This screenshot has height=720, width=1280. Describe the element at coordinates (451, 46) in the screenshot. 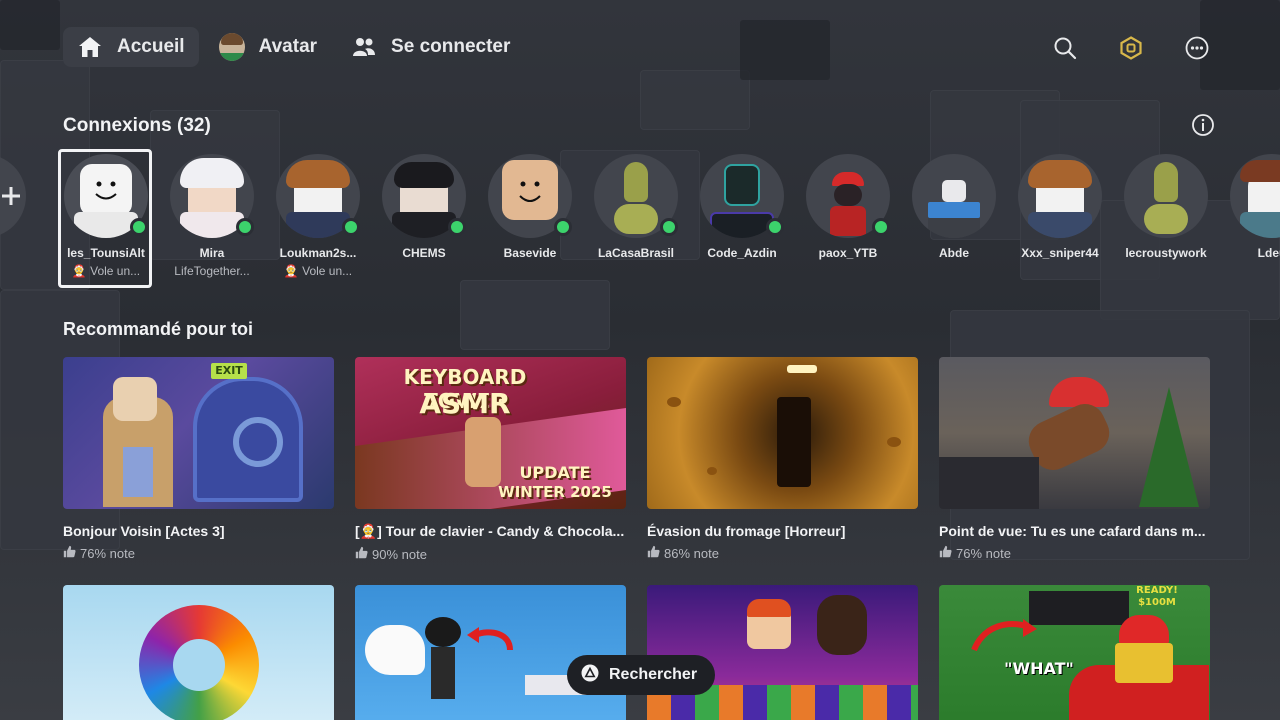

I see `nav-connect-label: Se connecter` at that location.